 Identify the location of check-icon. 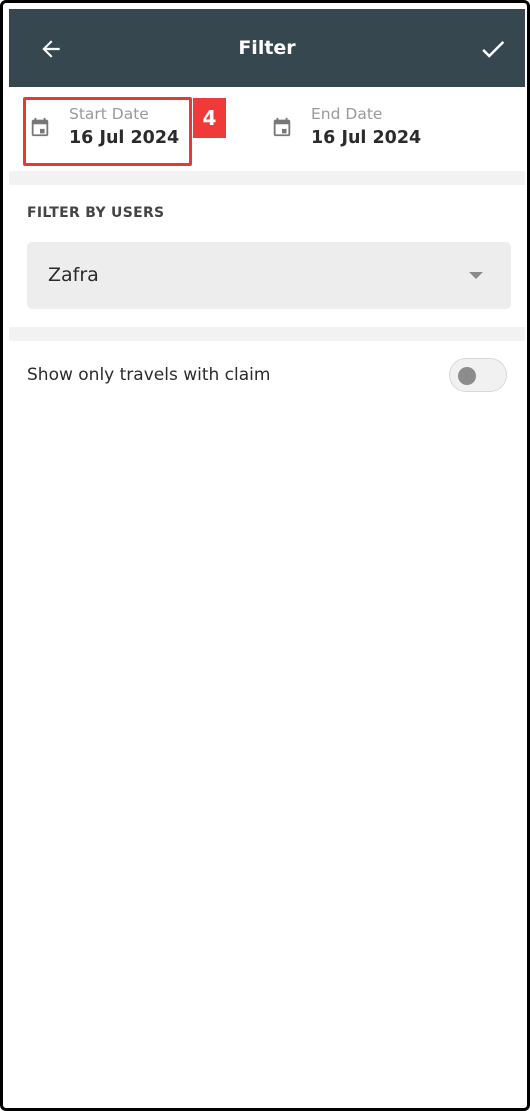
(493, 49).